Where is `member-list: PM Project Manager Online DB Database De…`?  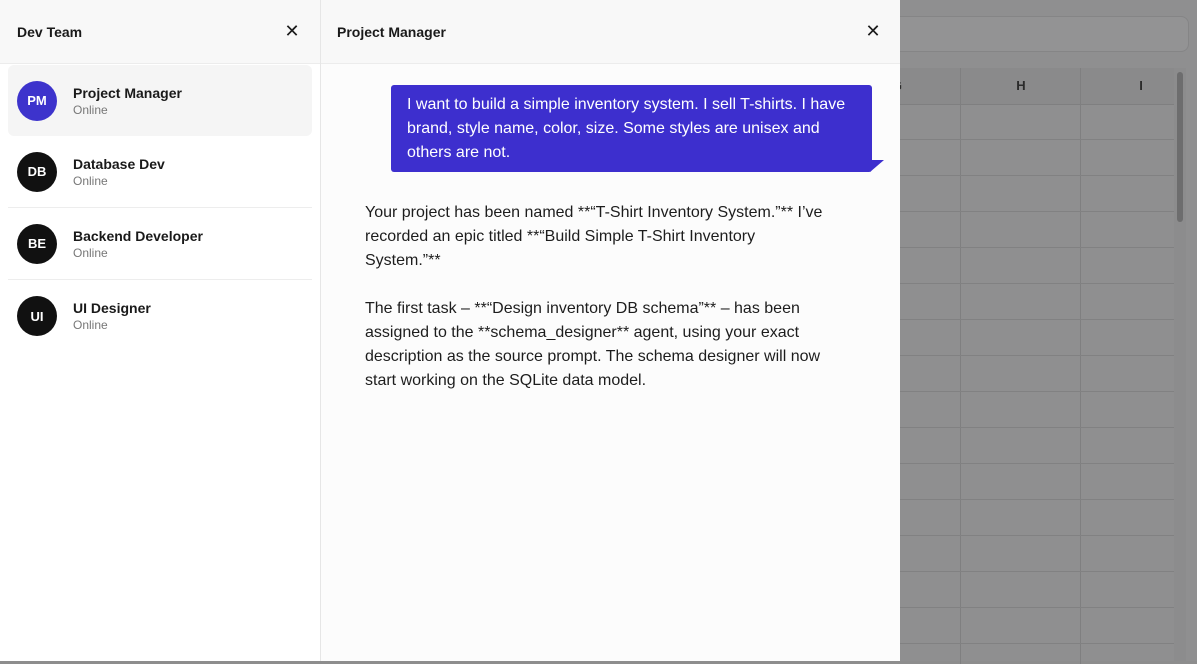
member-list: PM Project Manager Online DB Database De… is located at coordinates (160, 208).